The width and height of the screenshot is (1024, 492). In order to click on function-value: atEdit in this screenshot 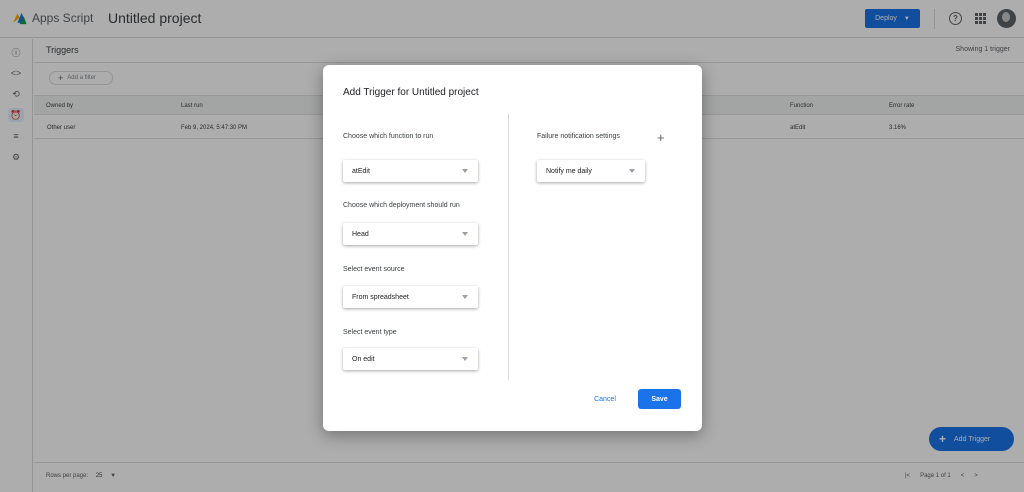, I will do `click(361, 171)`.